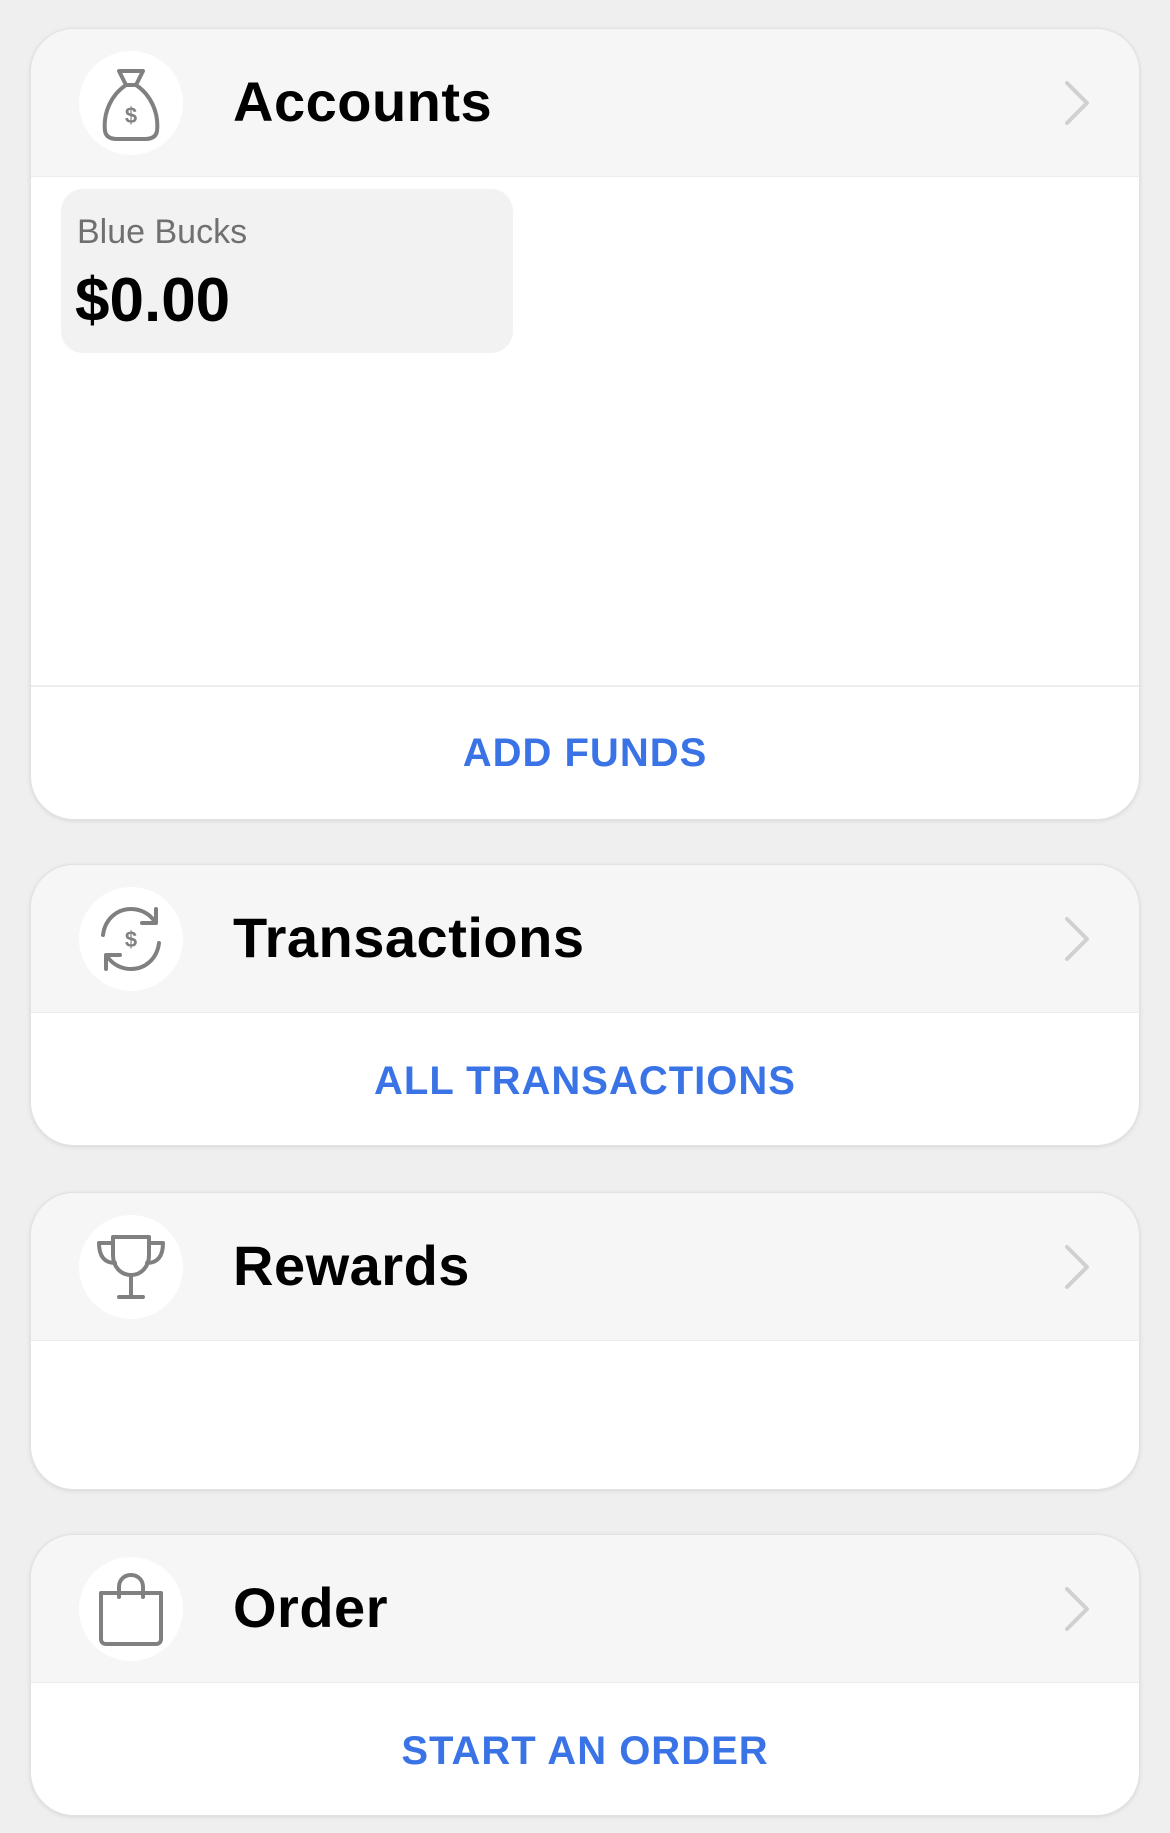 This screenshot has width=1170, height=1833. What do you see at coordinates (585, 103) in the screenshot?
I see `accounts-header: $ Accounts` at bounding box center [585, 103].